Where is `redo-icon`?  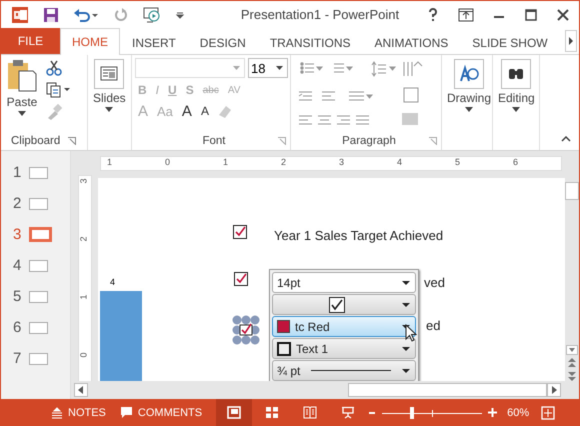 redo-icon is located at coordinates (121, 14).